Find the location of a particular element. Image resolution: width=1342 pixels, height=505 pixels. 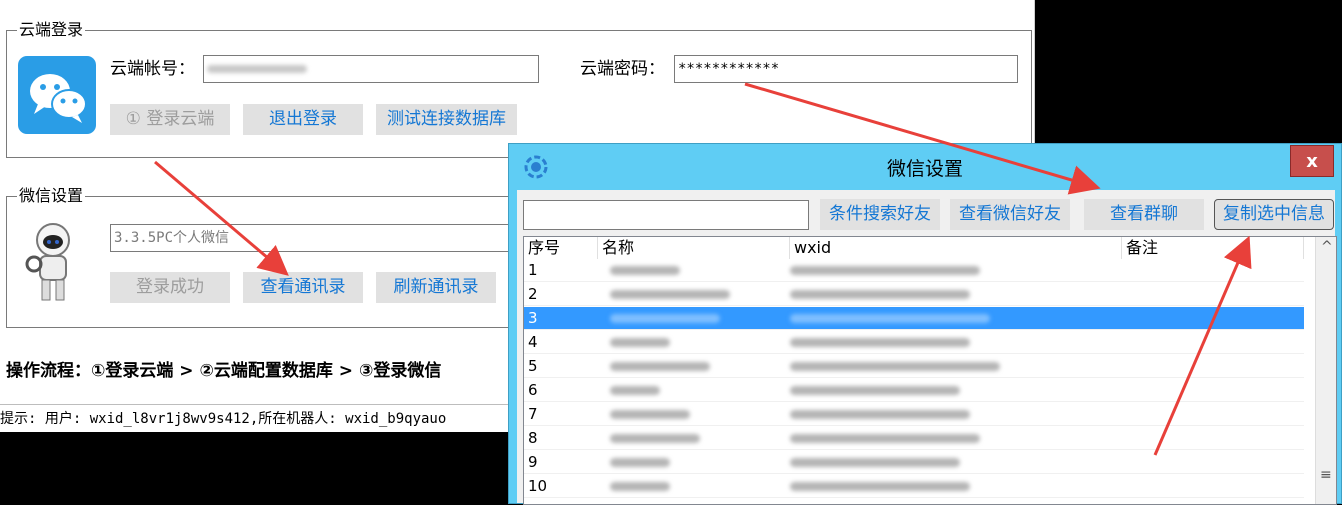

row-index: 5 is located at coordinates (533, 366).